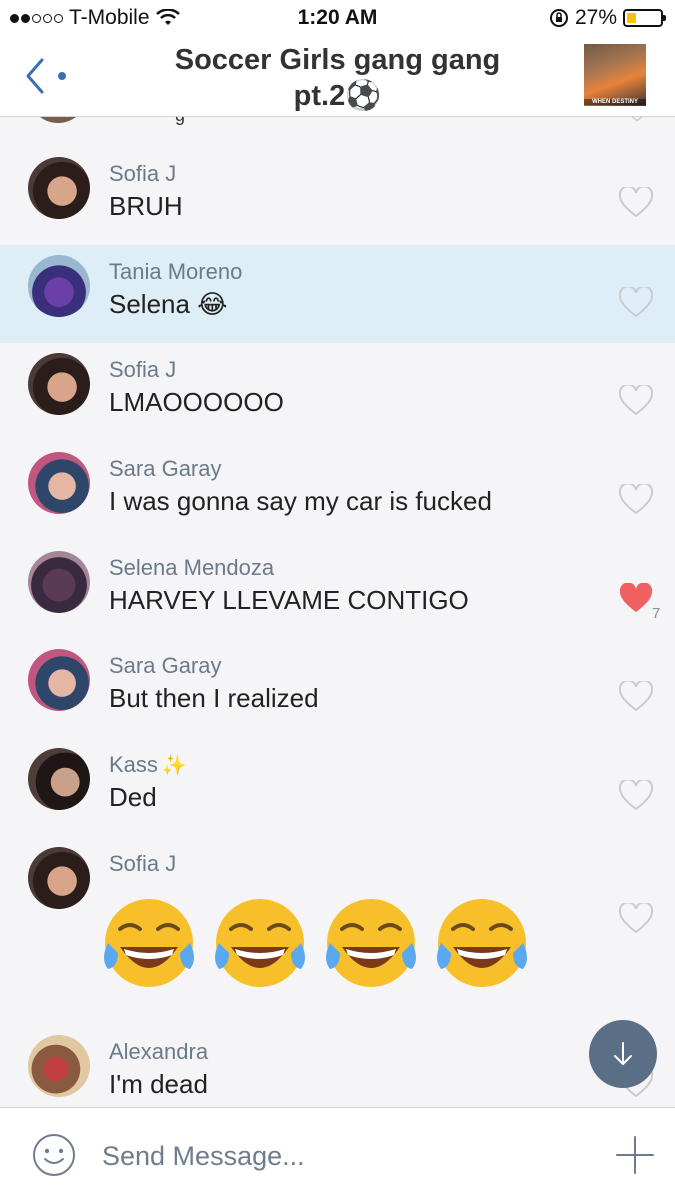  Describe the element at coordinates (615, 102) in the screenshot. I see `group-avatar-caption: WHEN DESTINY` at that location.